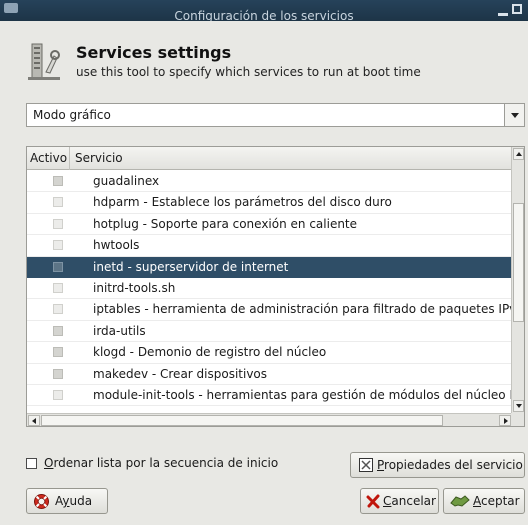 This screenshot has height=525, width=528. I want to click on minimize-icon, so click(503, 10).